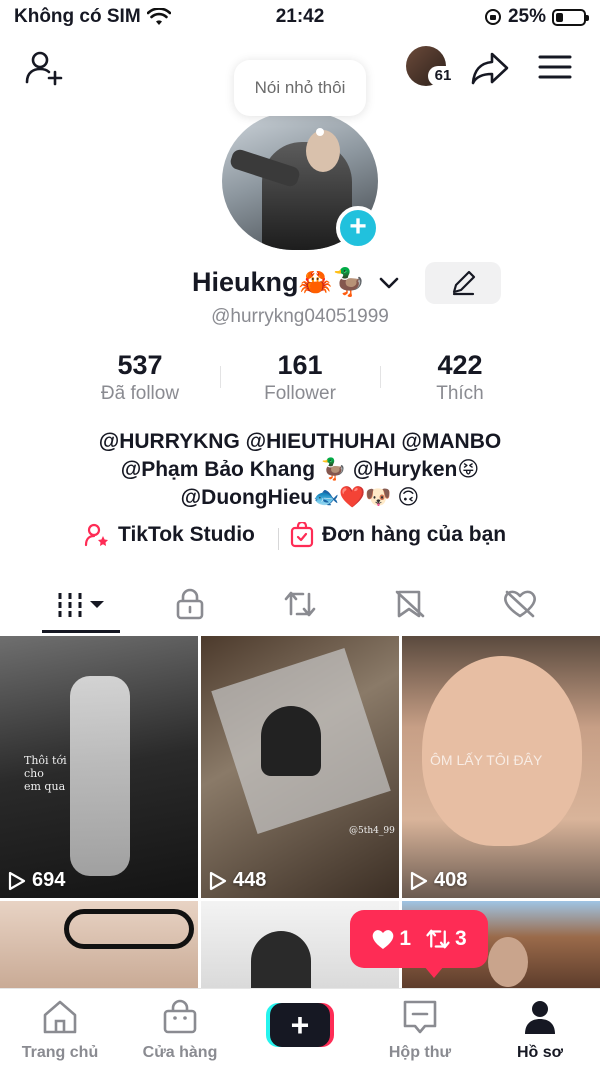  I want to click on video-thumbnail, so click(99, 944).